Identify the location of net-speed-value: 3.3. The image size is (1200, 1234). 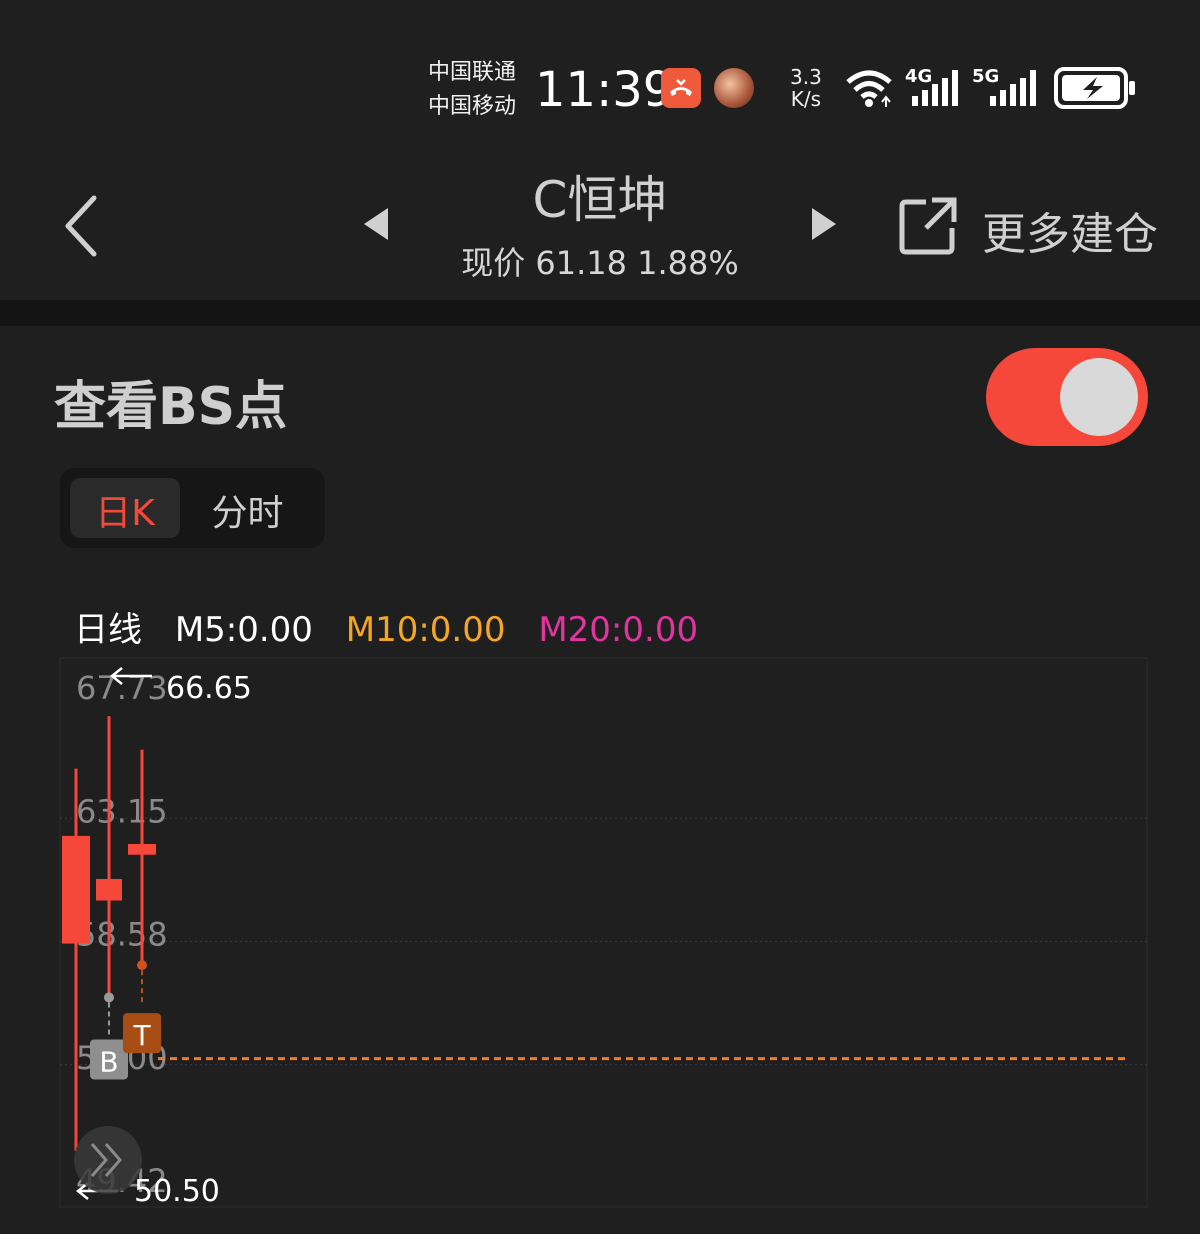
(806, 77).